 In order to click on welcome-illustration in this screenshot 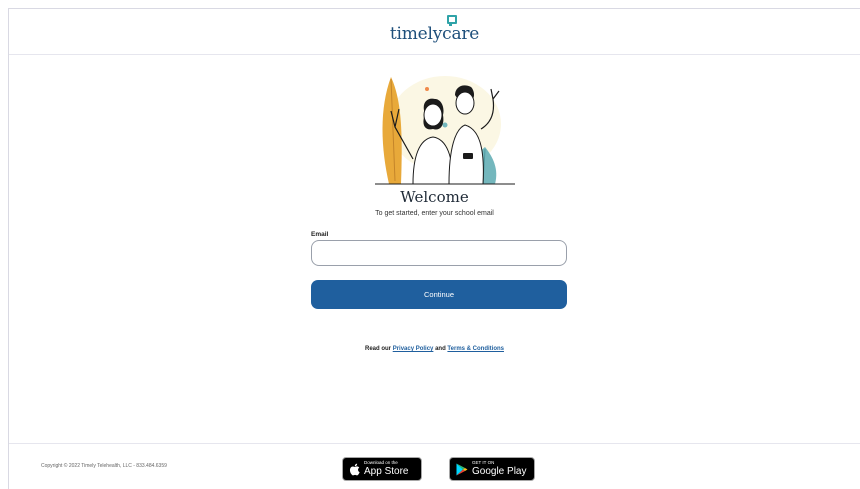, I will do `click(445, 130)`.